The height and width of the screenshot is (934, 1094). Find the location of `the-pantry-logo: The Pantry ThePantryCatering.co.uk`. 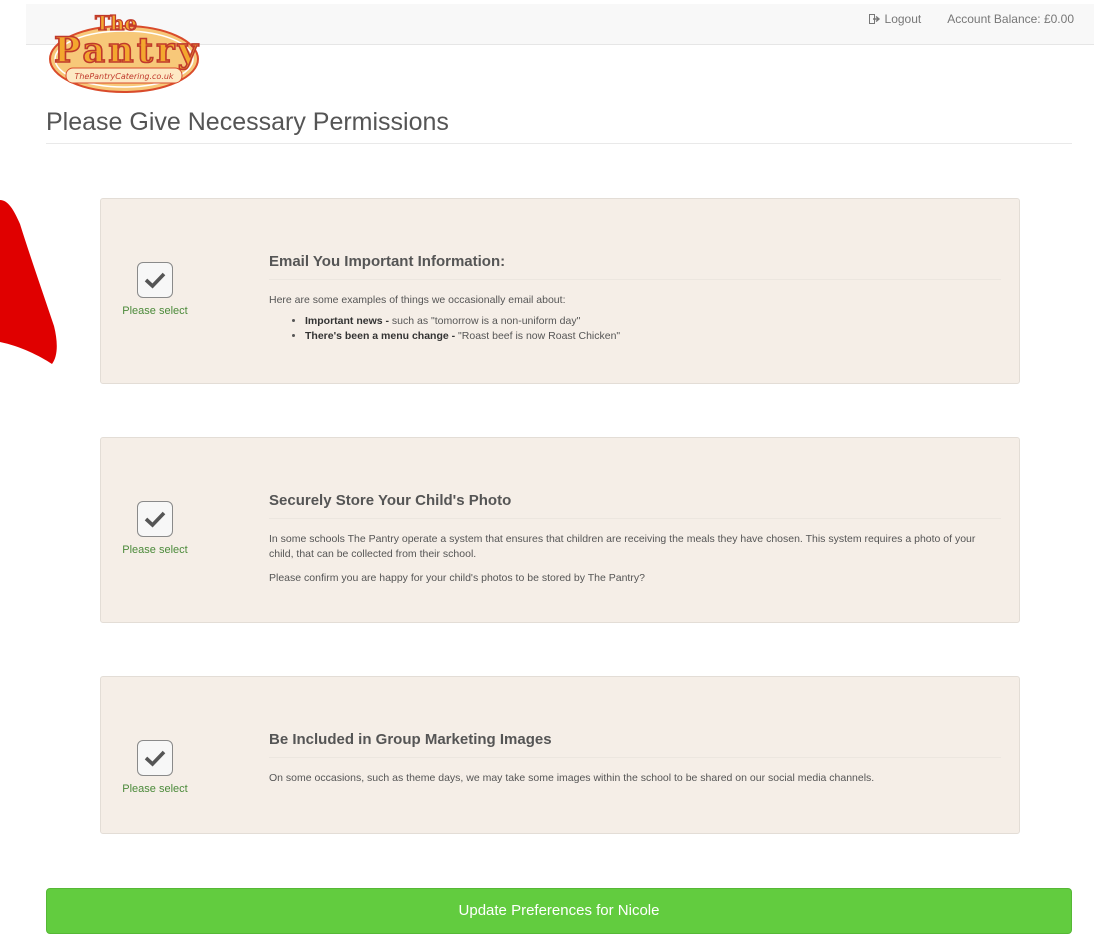

the-pantry-logo: The Pantry ThePantryCatering.co.uk is located at coordinates (124, 50).